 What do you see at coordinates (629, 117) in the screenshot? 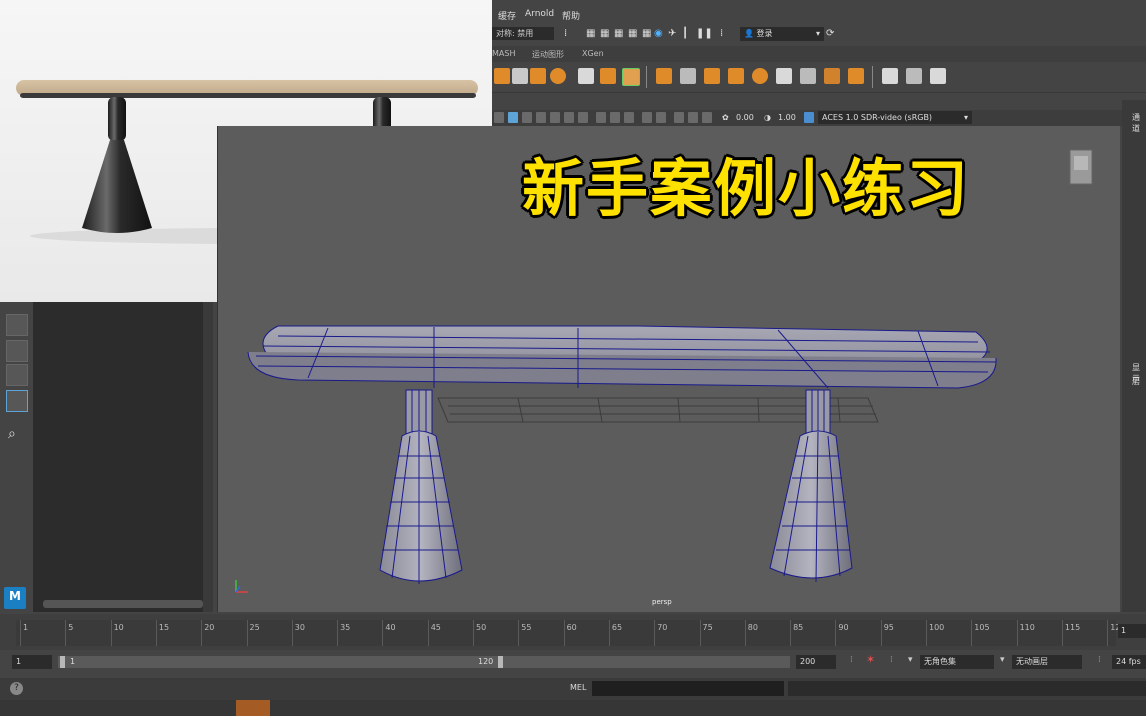
I see `ao-icon` at bounding box center [629, 117].